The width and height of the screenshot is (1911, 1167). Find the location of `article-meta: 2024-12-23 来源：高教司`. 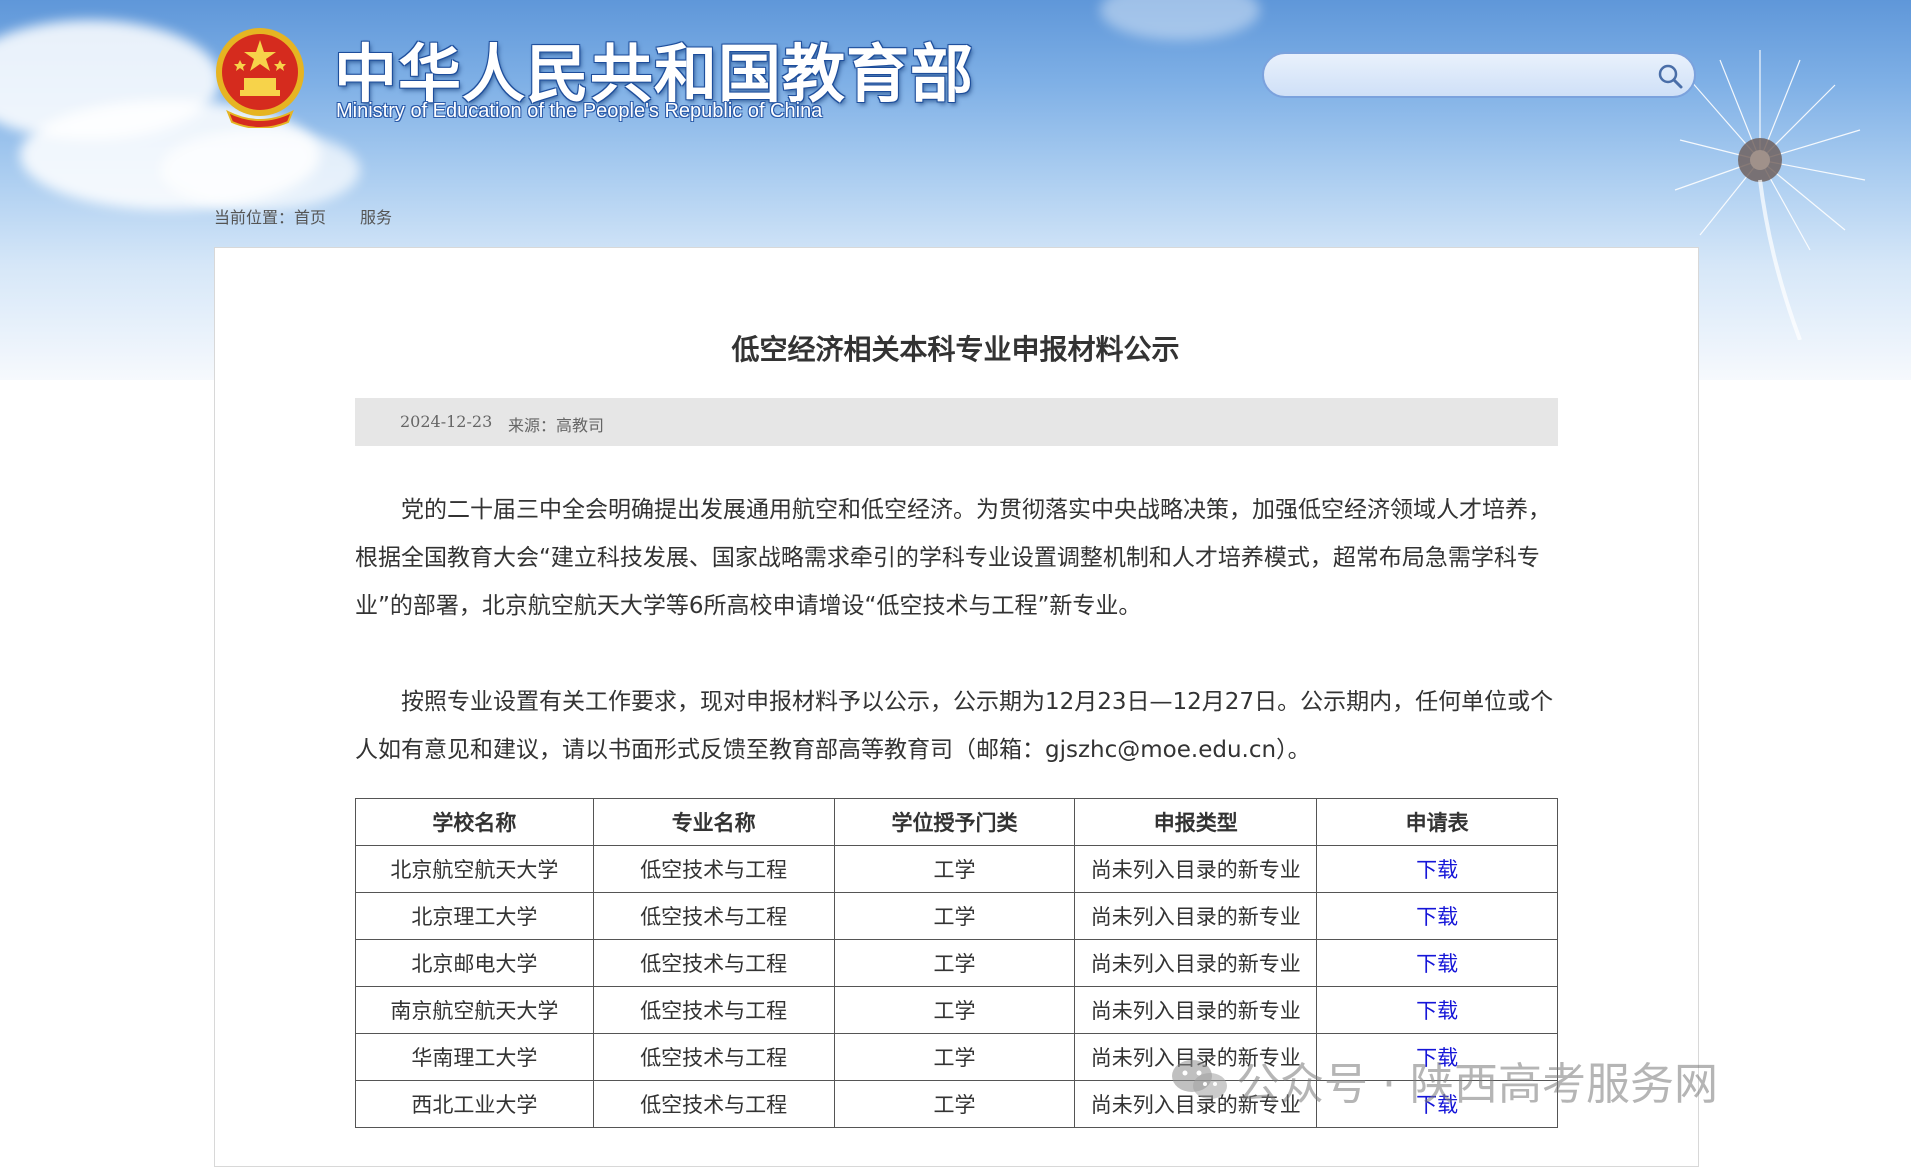

article-meta: 2024-12-23 来源：高教司 is located at coordinates (956, 422).